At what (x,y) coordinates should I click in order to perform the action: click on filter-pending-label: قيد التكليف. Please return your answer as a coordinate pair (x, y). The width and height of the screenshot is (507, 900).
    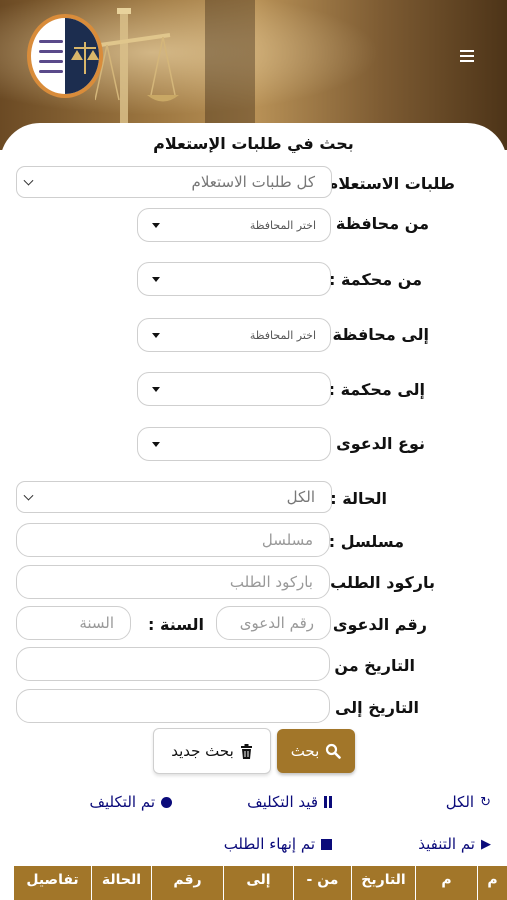
    Looking at the image, I should click on (282, 802).